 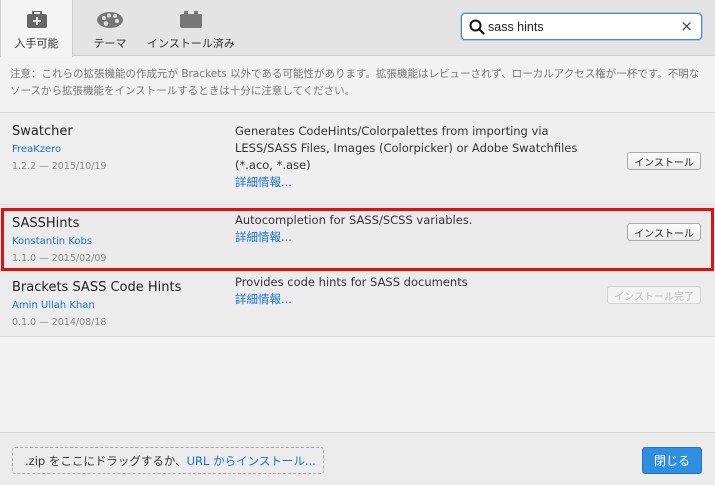 What do you see at coordinates (357, 458) in the screenshot?
I see `footer: .zip をここにドラッグするか、 URL からインストール... 閉じる` at bounding box center [357, 458].